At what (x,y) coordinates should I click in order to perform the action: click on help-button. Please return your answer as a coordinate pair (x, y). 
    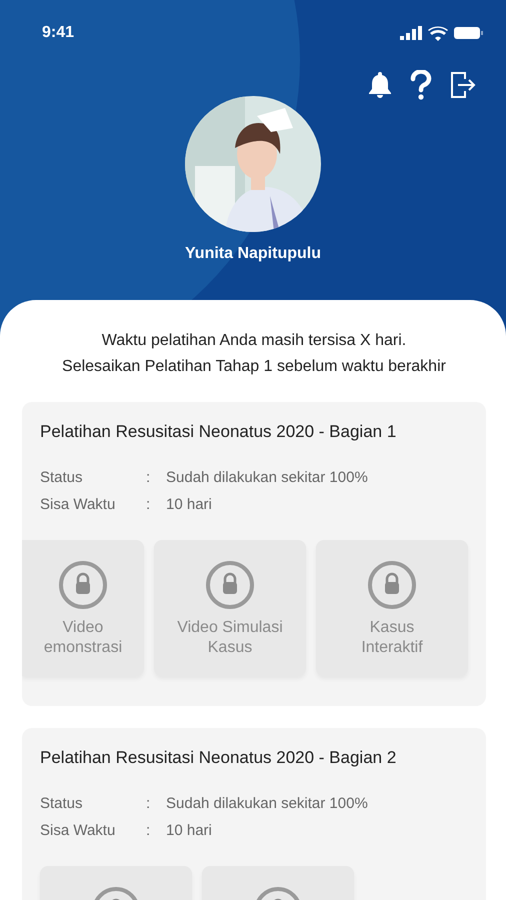
    Looking at the image, I should click on (421, 85).